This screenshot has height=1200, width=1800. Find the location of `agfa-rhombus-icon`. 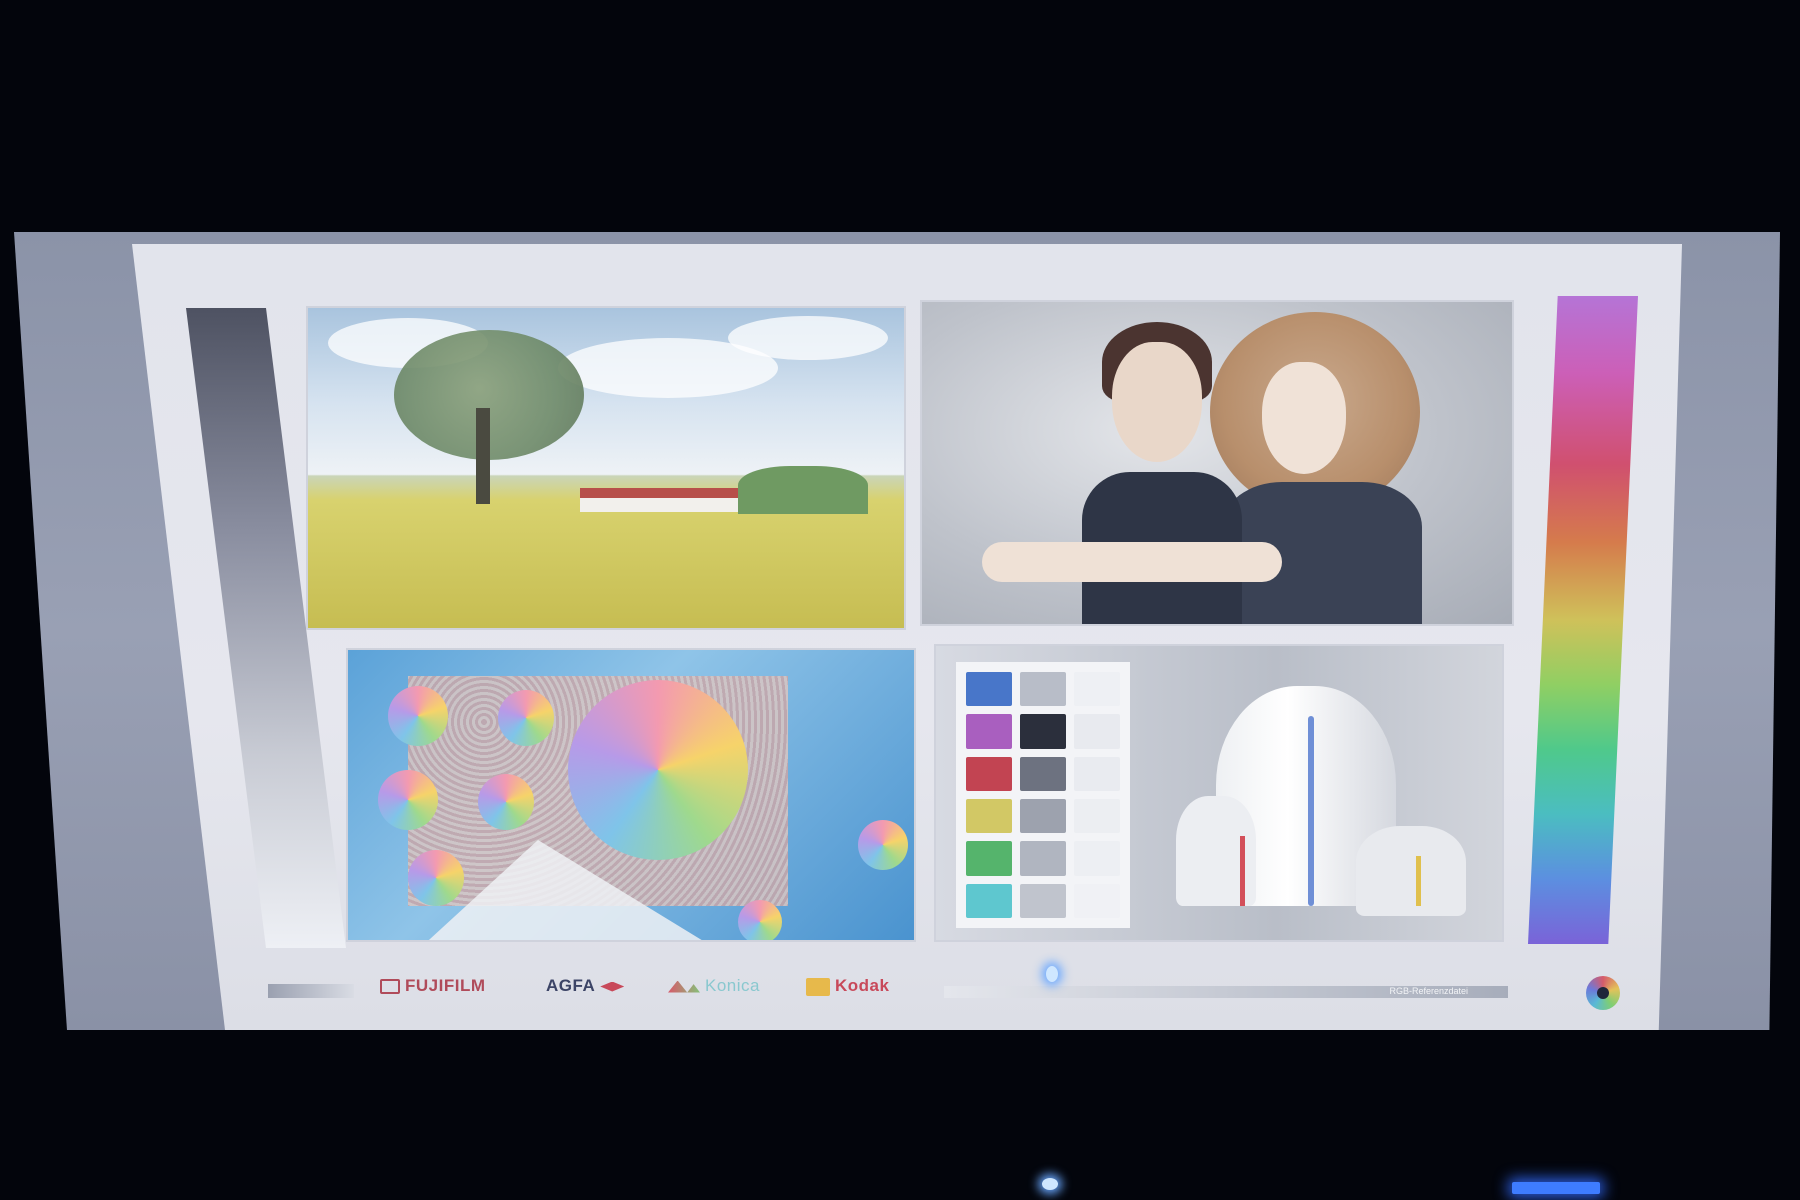

agfa-rhombus-icon is located at coordinates (612, 986).